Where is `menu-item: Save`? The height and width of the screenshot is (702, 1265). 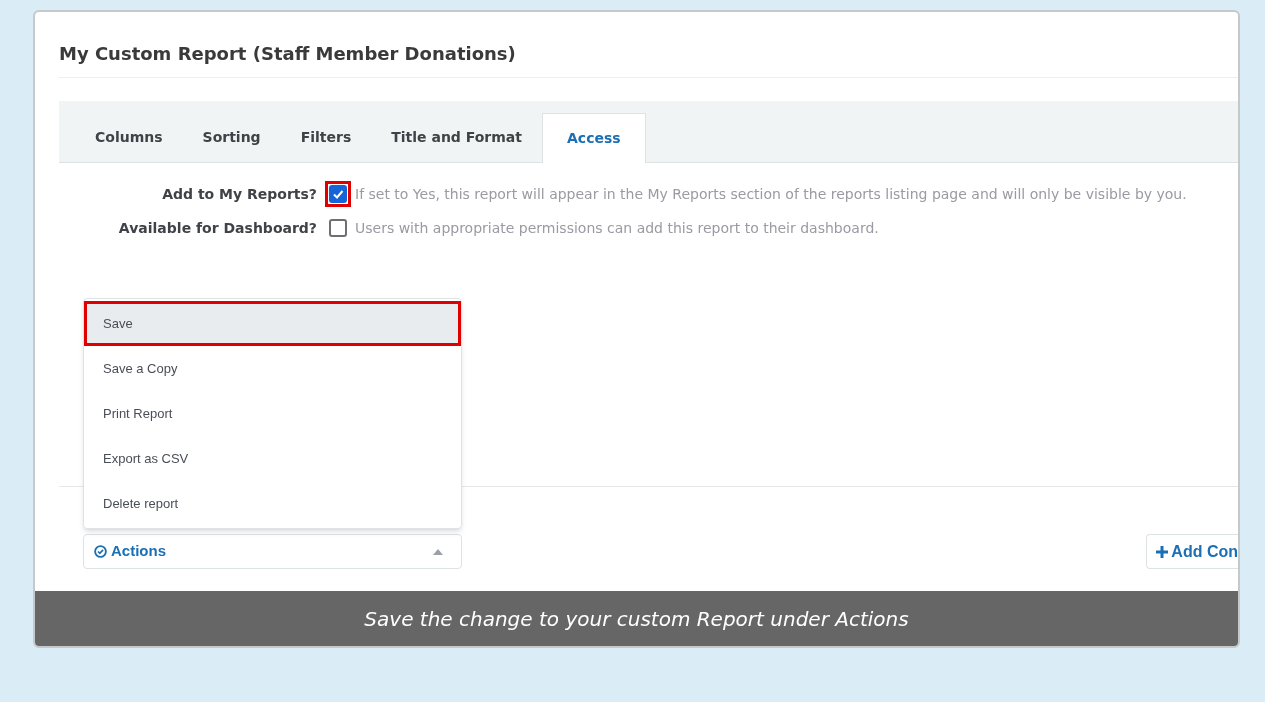 menu-item: Save is located at coordinates (272, 323).